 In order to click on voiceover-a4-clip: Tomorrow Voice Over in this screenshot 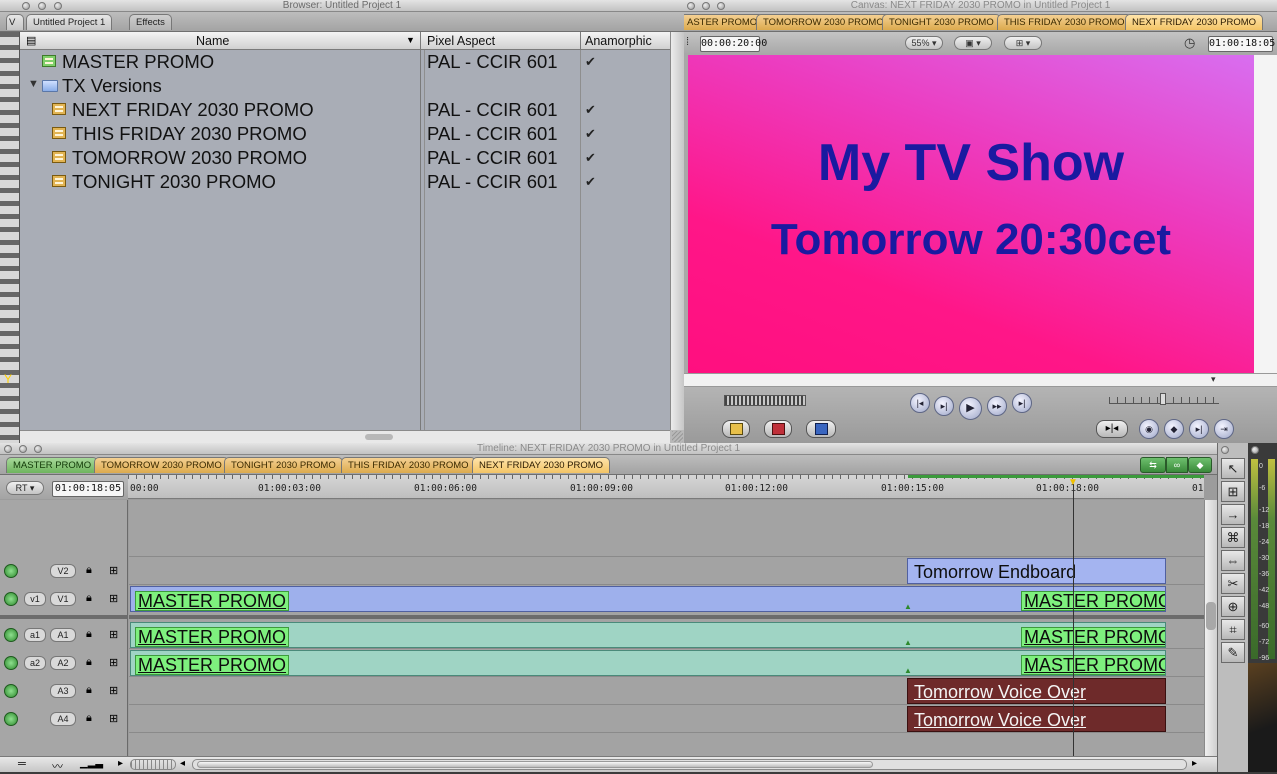, I will do `click(1036, 719)`.